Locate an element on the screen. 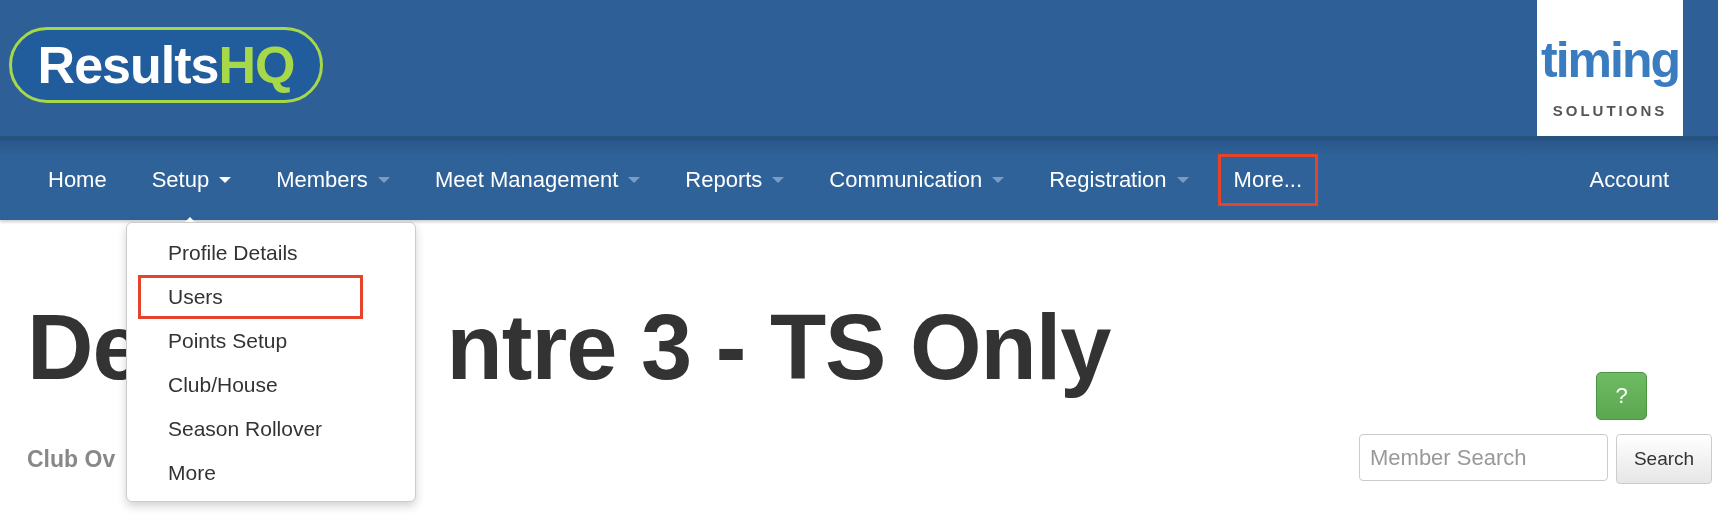  nav-menu-item: Communication is located at coordinates (917, 180).